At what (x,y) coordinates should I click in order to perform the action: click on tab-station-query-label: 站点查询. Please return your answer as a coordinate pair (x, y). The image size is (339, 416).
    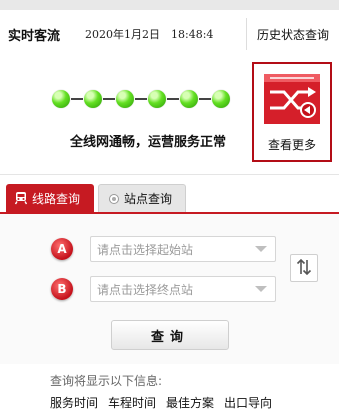
    Looking at the image, I should click on (148, 199).